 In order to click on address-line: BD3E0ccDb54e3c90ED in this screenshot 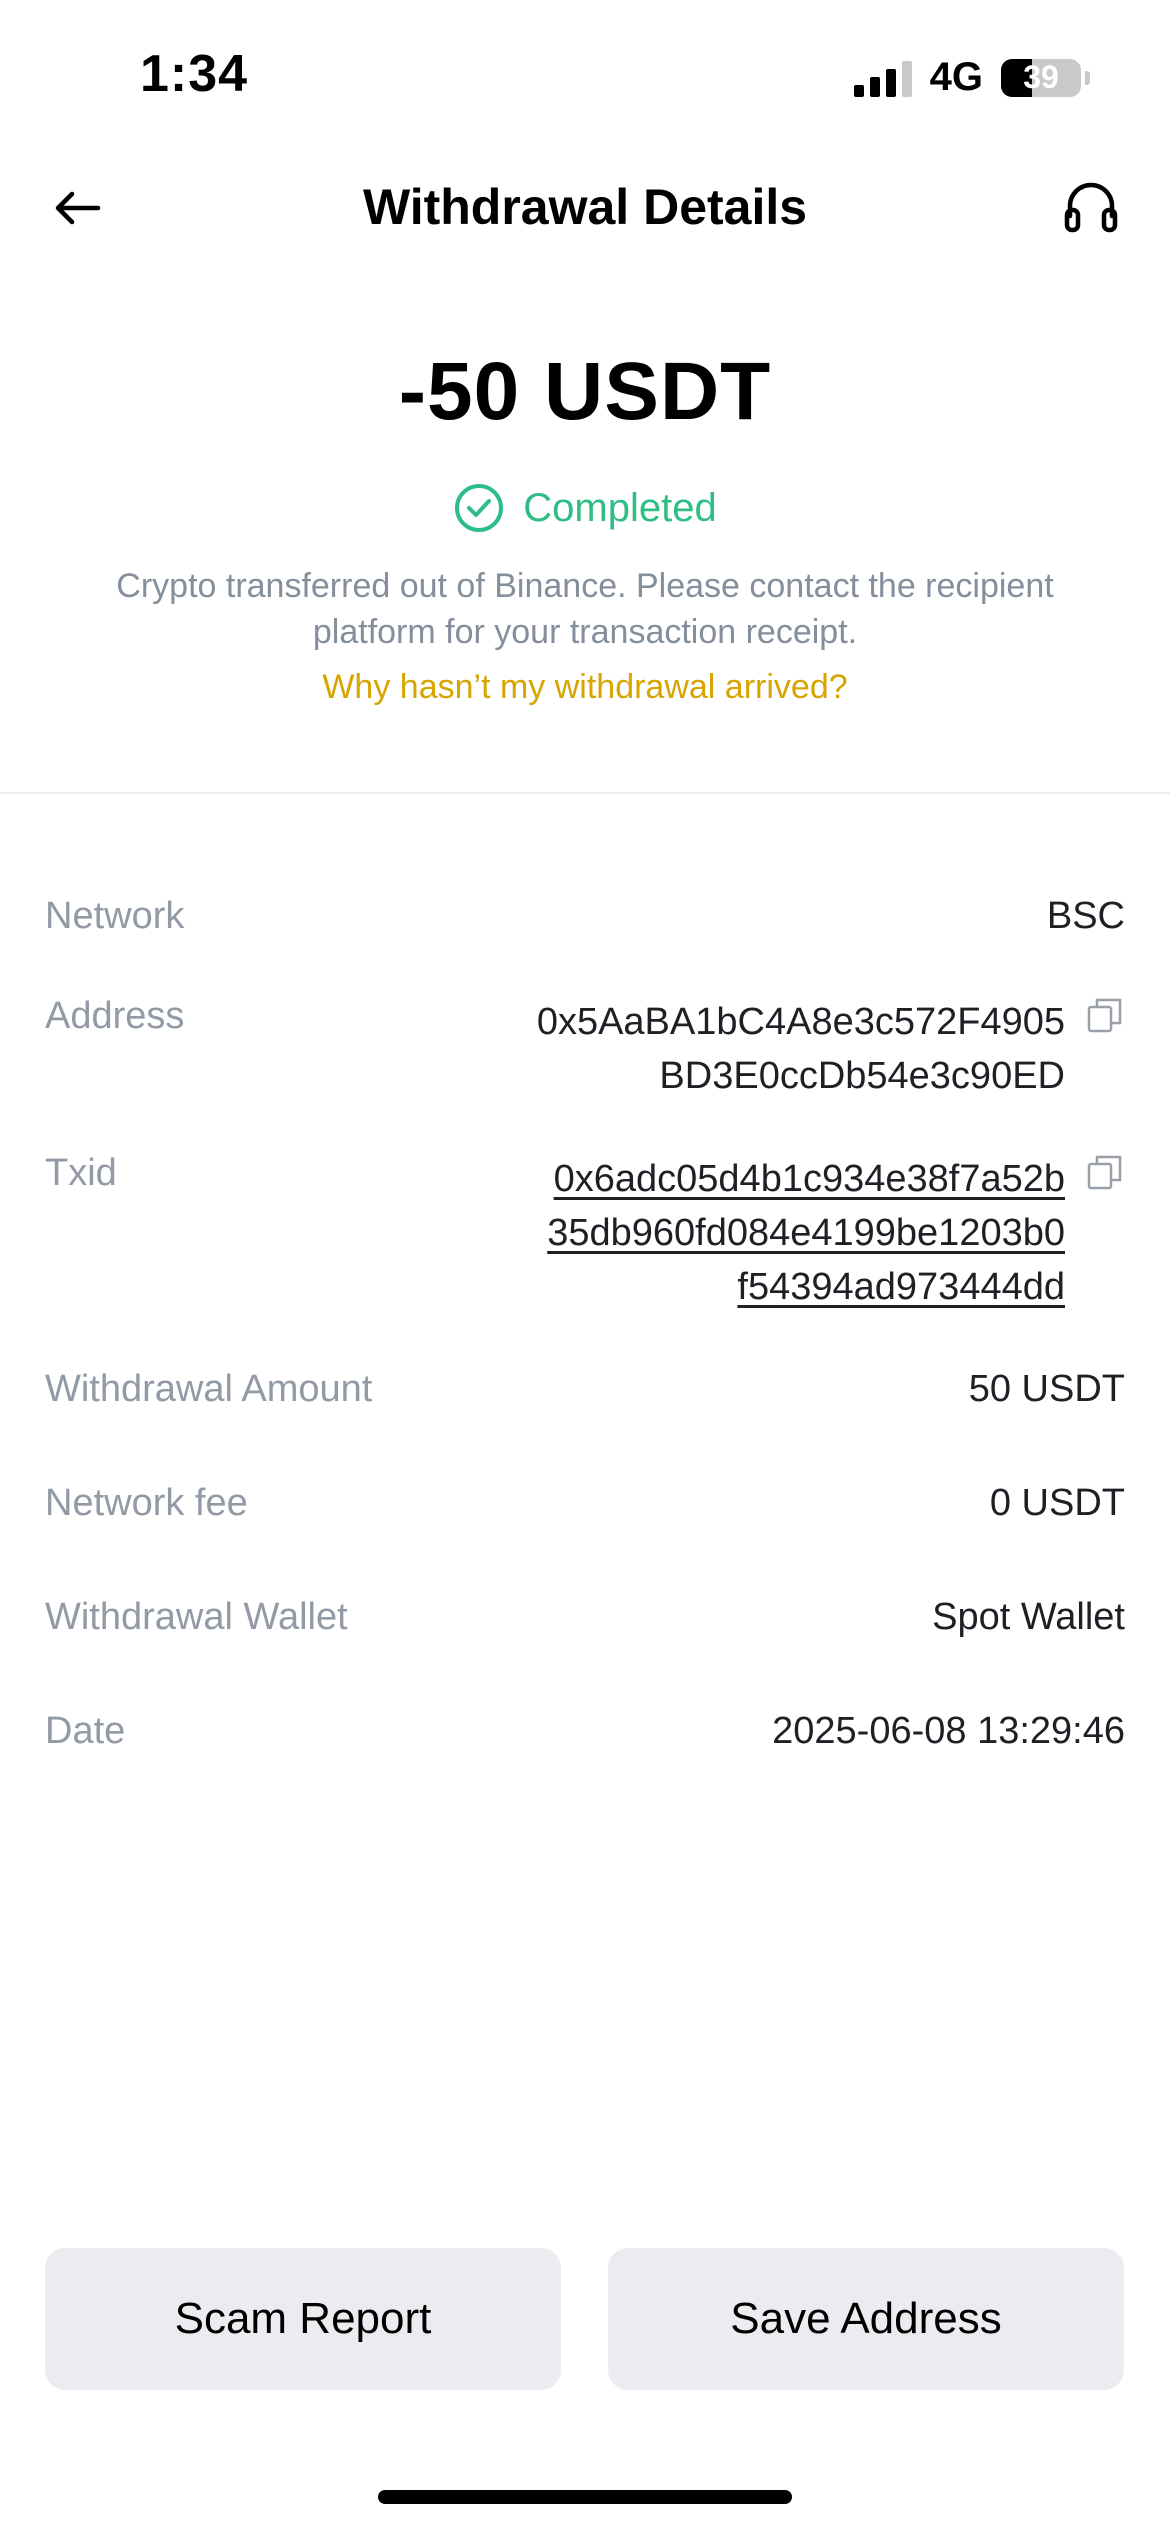, I will do `click(862, 1076)`.